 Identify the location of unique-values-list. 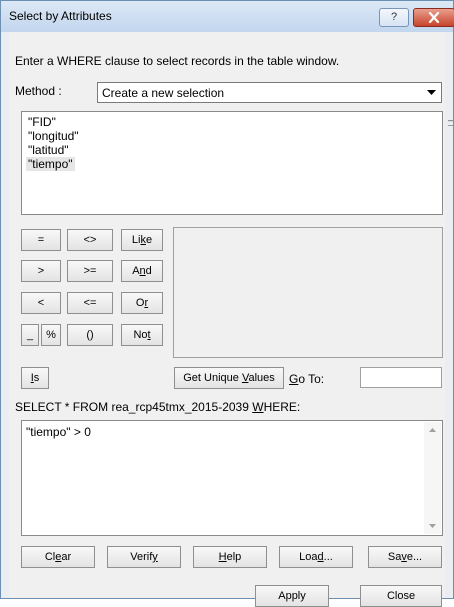
(308, 292).